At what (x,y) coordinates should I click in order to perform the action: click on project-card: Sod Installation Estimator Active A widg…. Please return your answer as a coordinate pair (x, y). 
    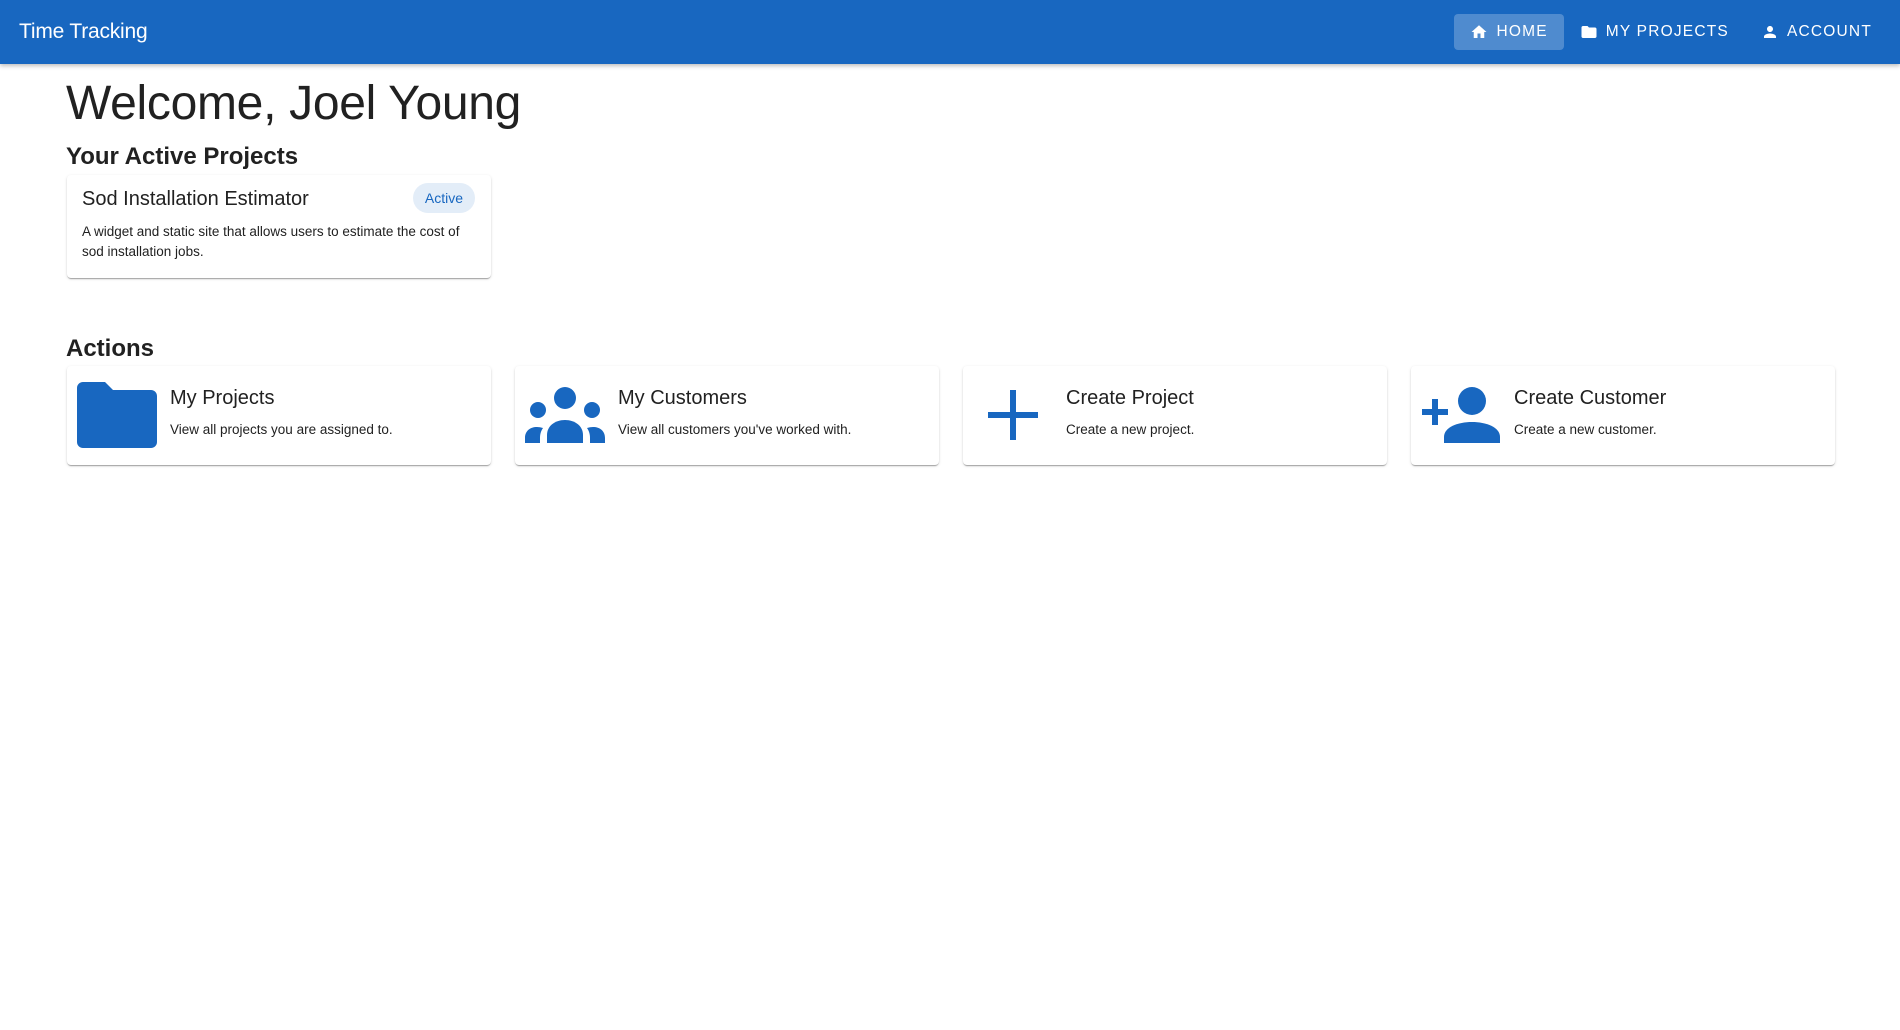
    Looking at the image, I should click on (279, 226).